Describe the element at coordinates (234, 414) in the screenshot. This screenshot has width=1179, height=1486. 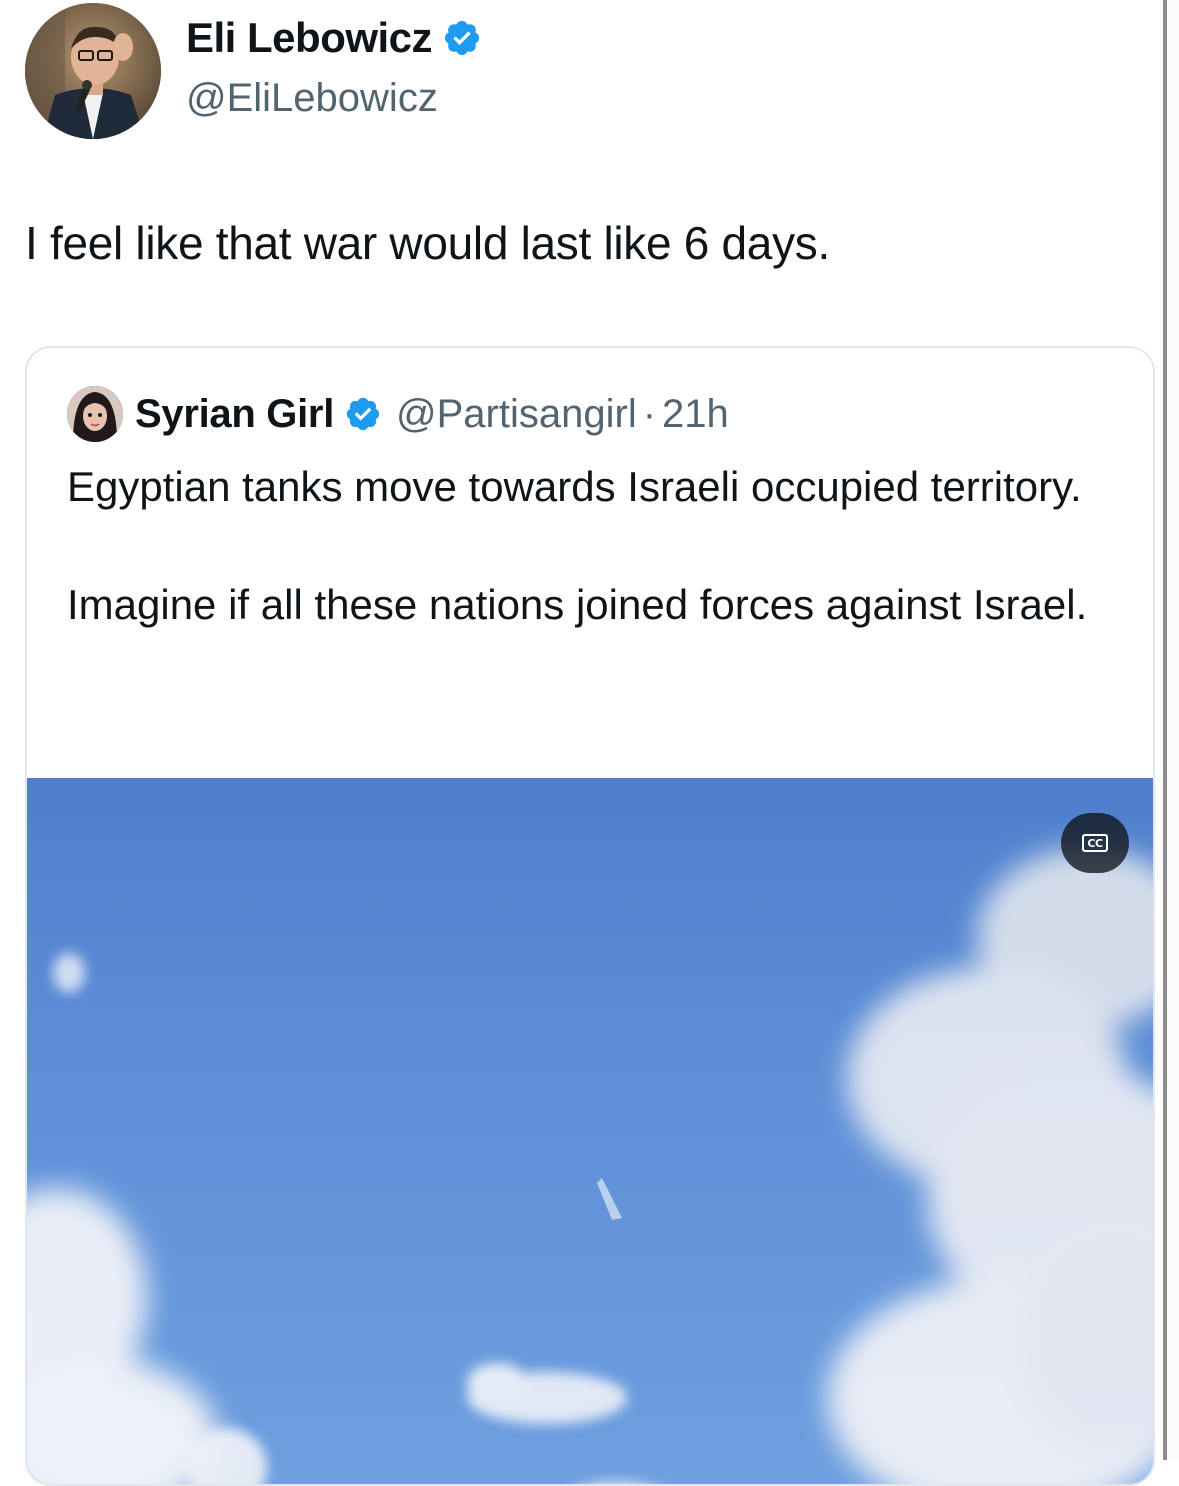
I see `quoted-author-name: Syrian Girl` at that location.